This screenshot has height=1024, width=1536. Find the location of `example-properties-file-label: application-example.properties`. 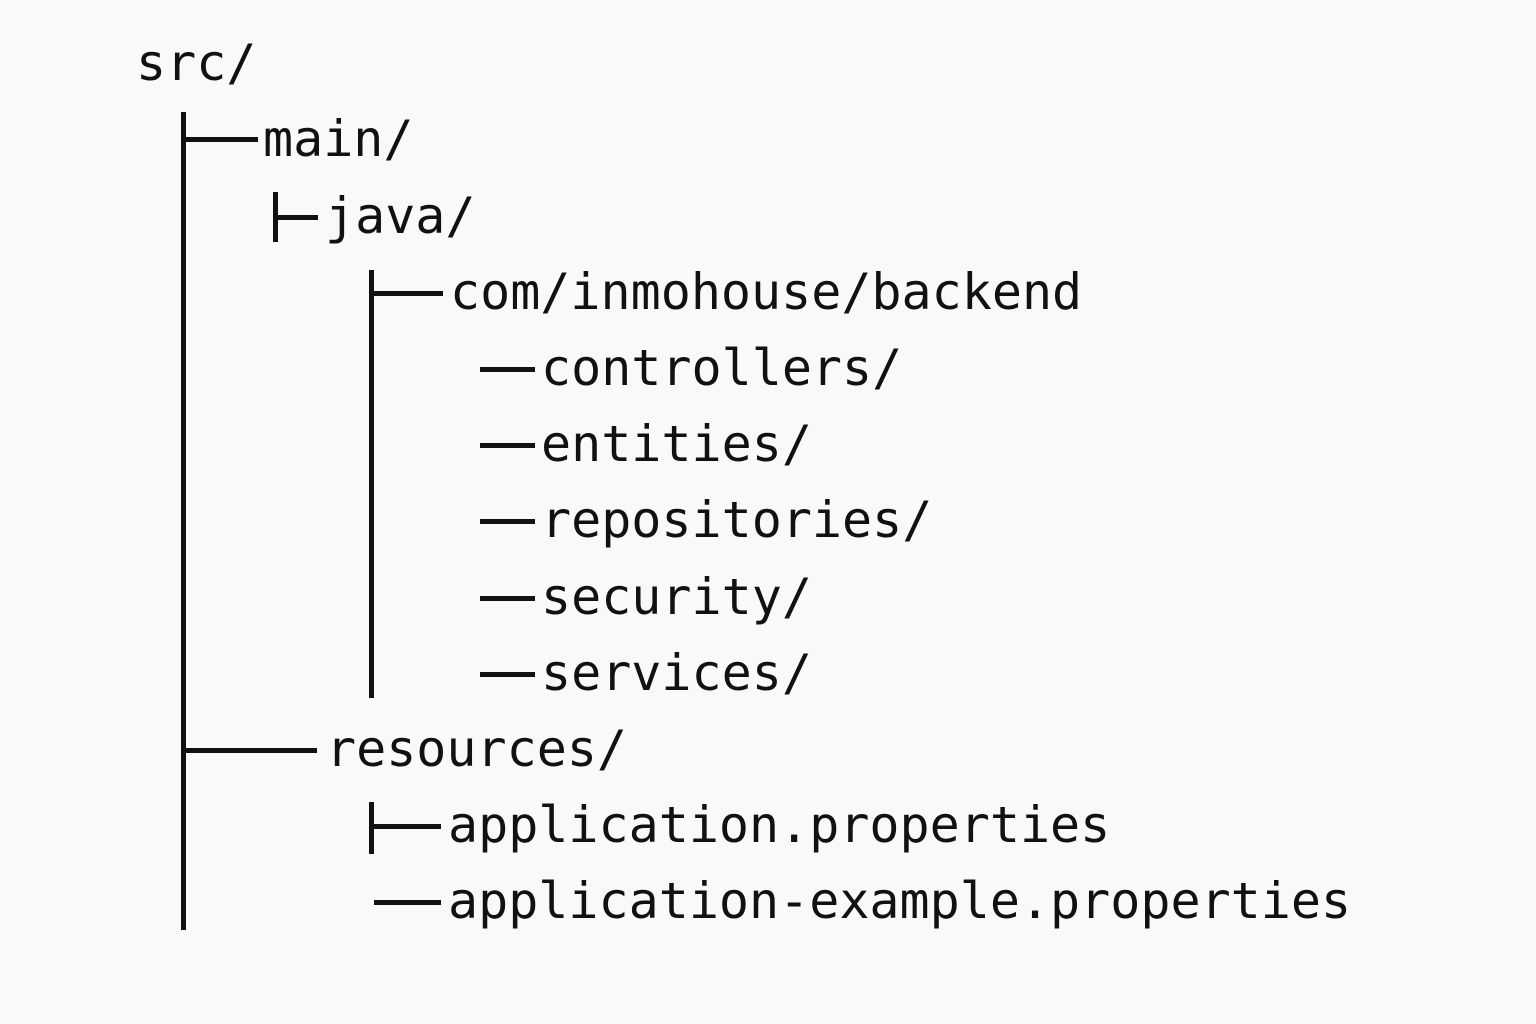

example-properties-file-label: application-example.properties is located at coordinates (900, 901).